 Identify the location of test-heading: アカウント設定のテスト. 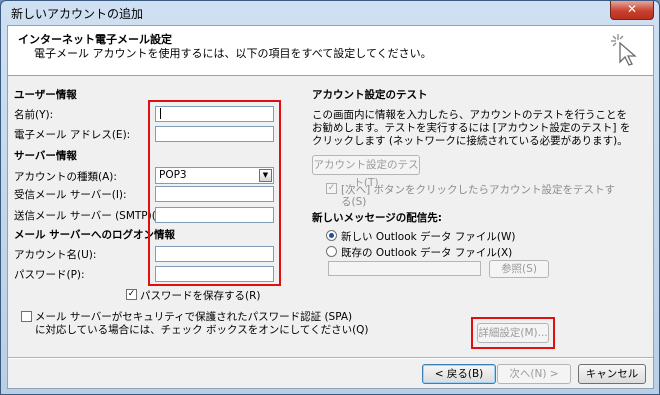
(370, 95).